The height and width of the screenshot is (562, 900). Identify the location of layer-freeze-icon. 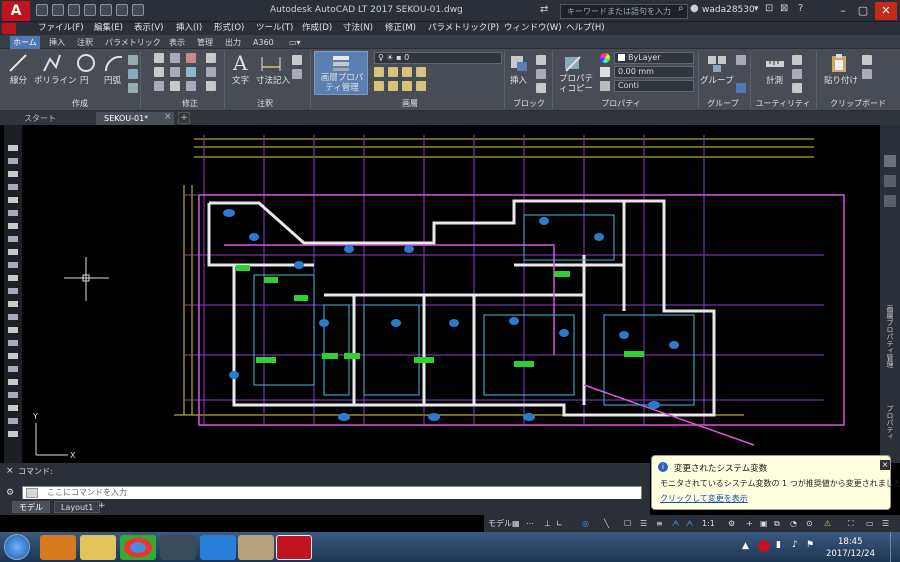
(407, 72).